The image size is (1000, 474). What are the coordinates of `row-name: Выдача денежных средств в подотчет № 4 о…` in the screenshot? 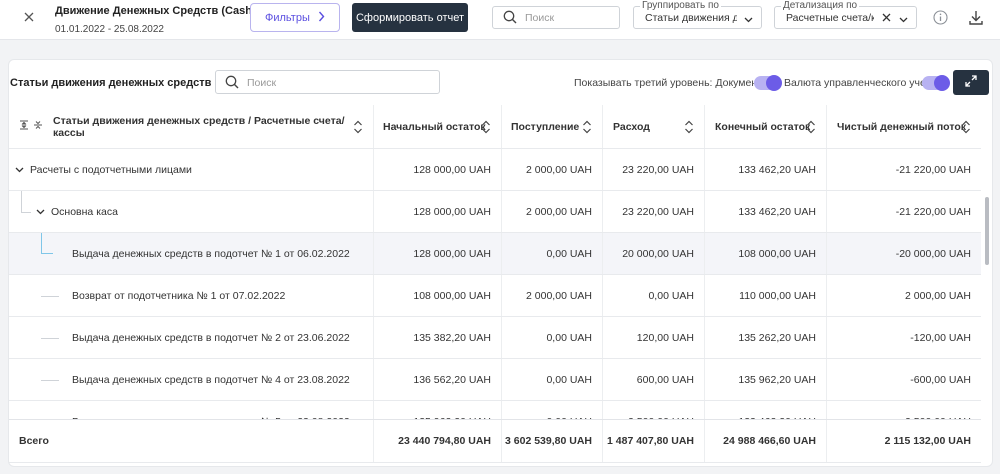 It's located at (211, 379).